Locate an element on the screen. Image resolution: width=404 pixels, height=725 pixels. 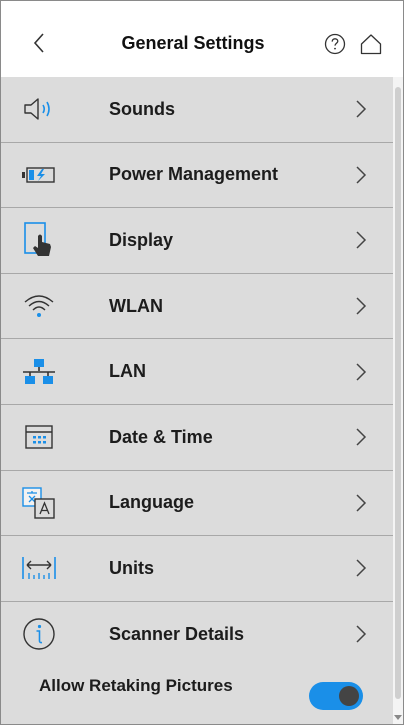
settings-item-label: WLAN is located at coordinates (136, 305).